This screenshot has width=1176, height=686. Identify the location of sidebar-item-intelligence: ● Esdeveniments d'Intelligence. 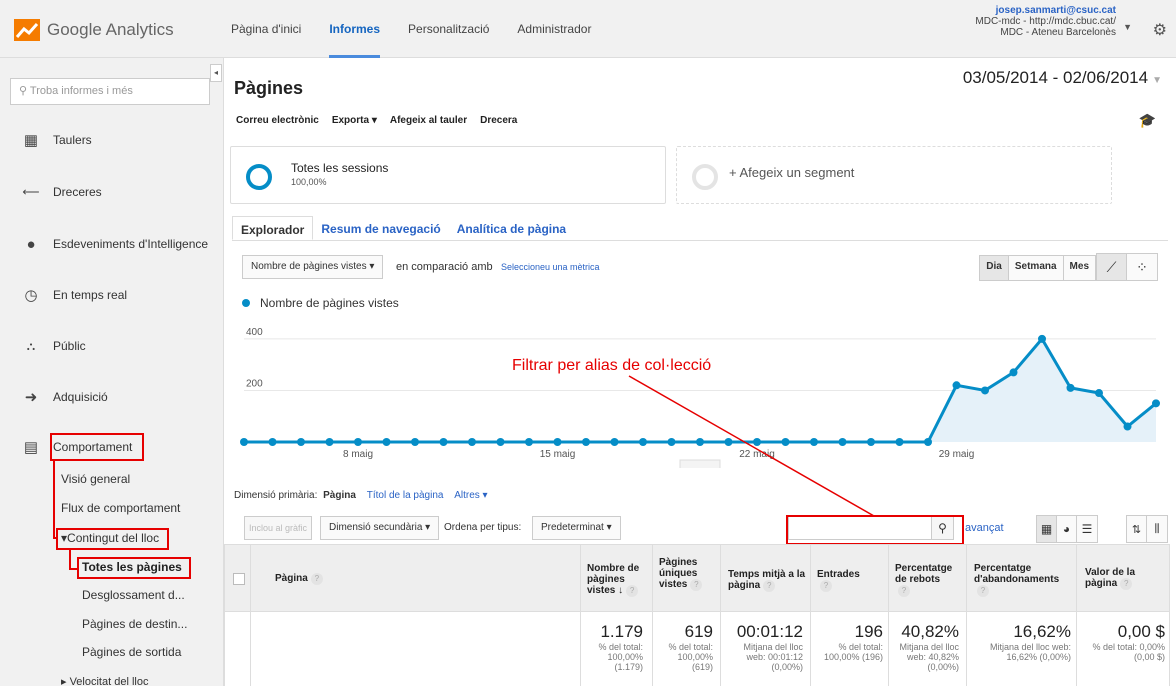
(112, 244).